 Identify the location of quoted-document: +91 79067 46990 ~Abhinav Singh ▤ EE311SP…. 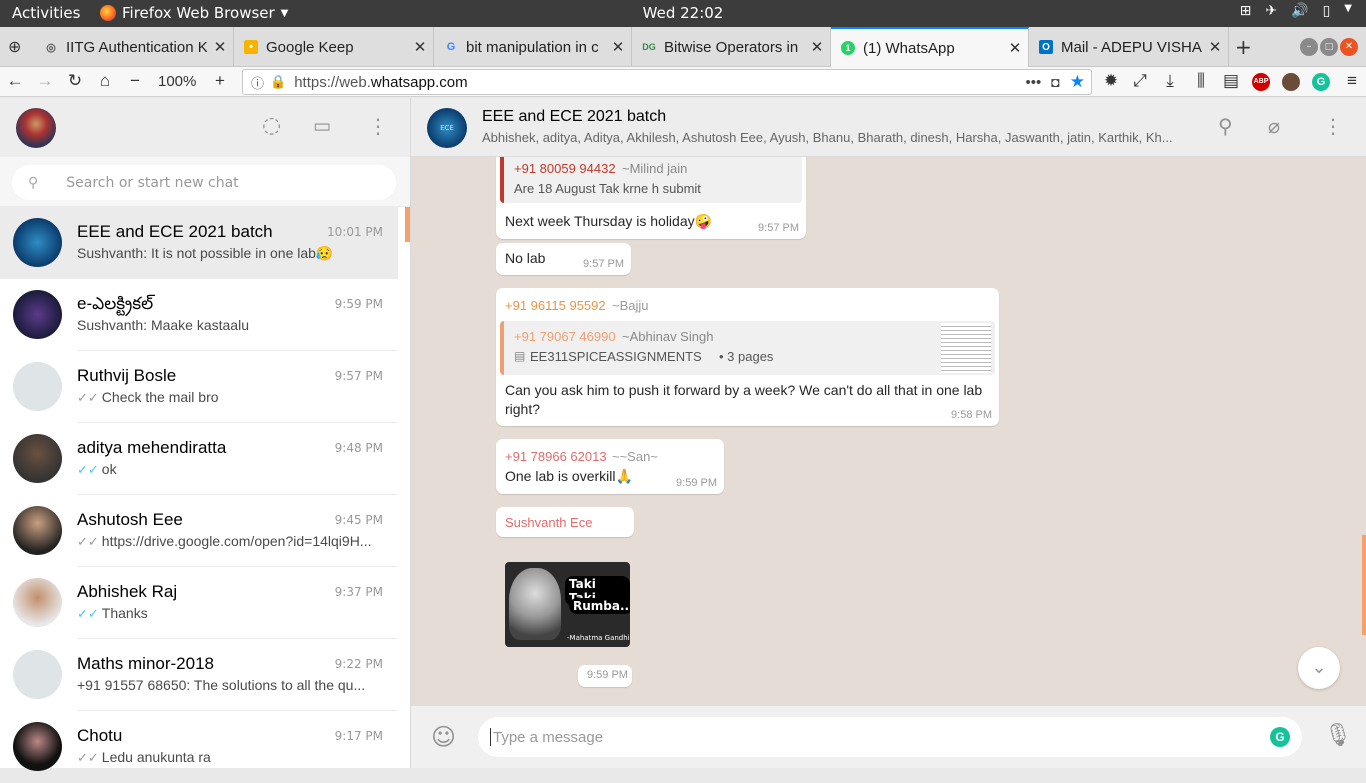
(747, 348).